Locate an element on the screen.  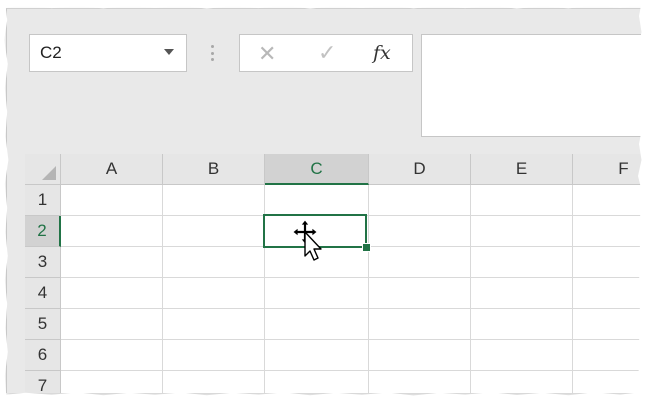
row-header-2: 2 is located at coordinates (43, 231).